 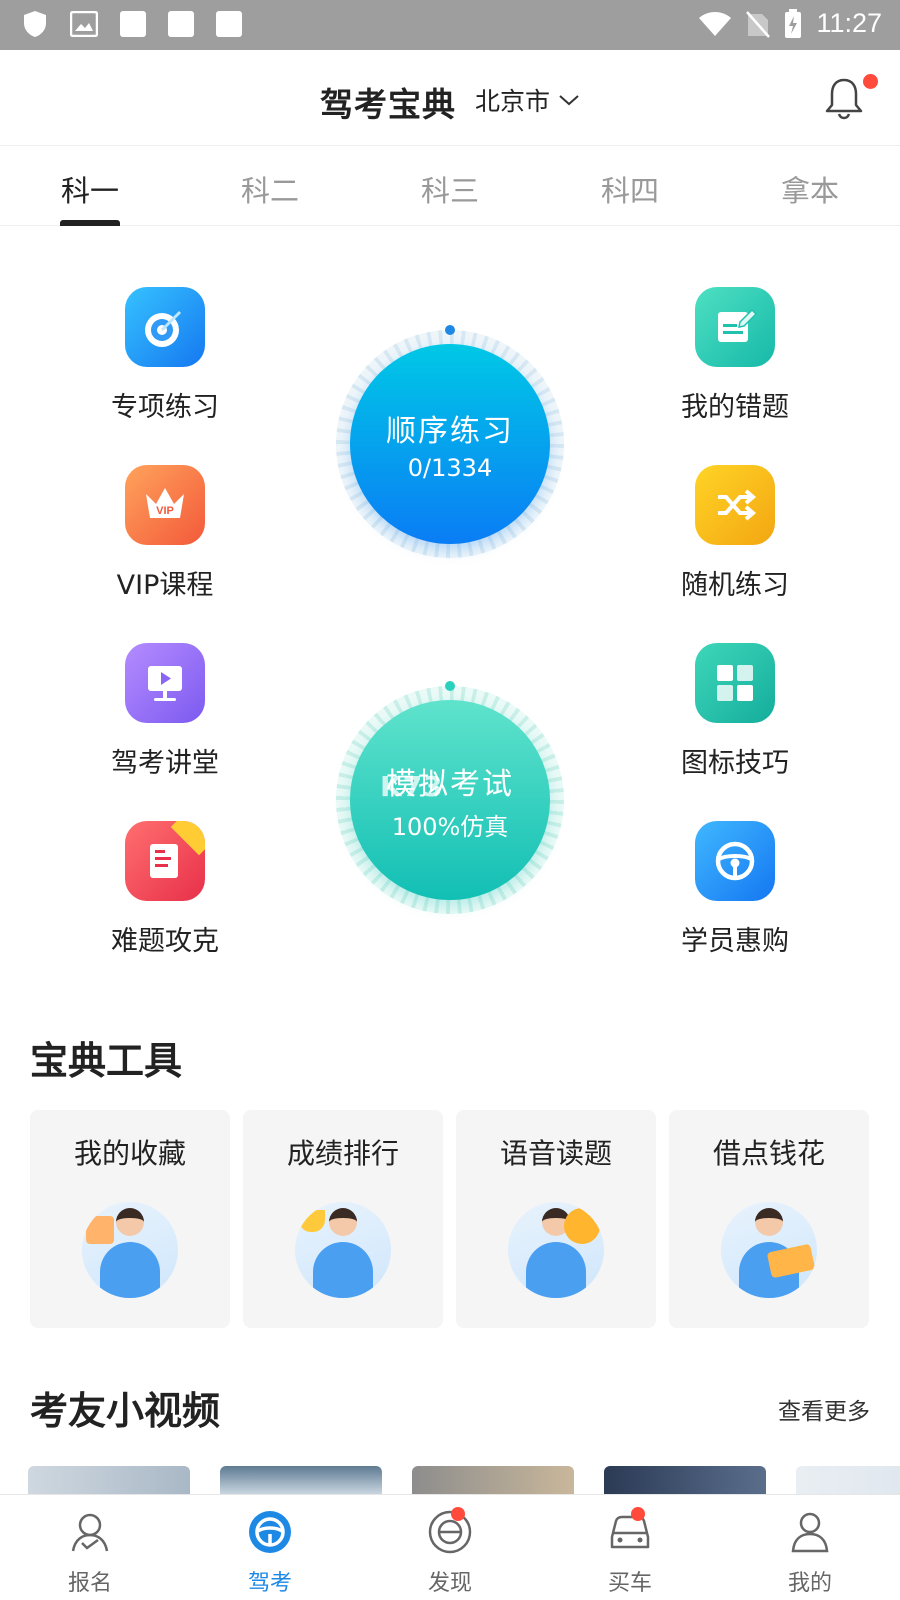 I want to click on practice-circle: 顺序练习 0/1334, so click(x=450, y=444).